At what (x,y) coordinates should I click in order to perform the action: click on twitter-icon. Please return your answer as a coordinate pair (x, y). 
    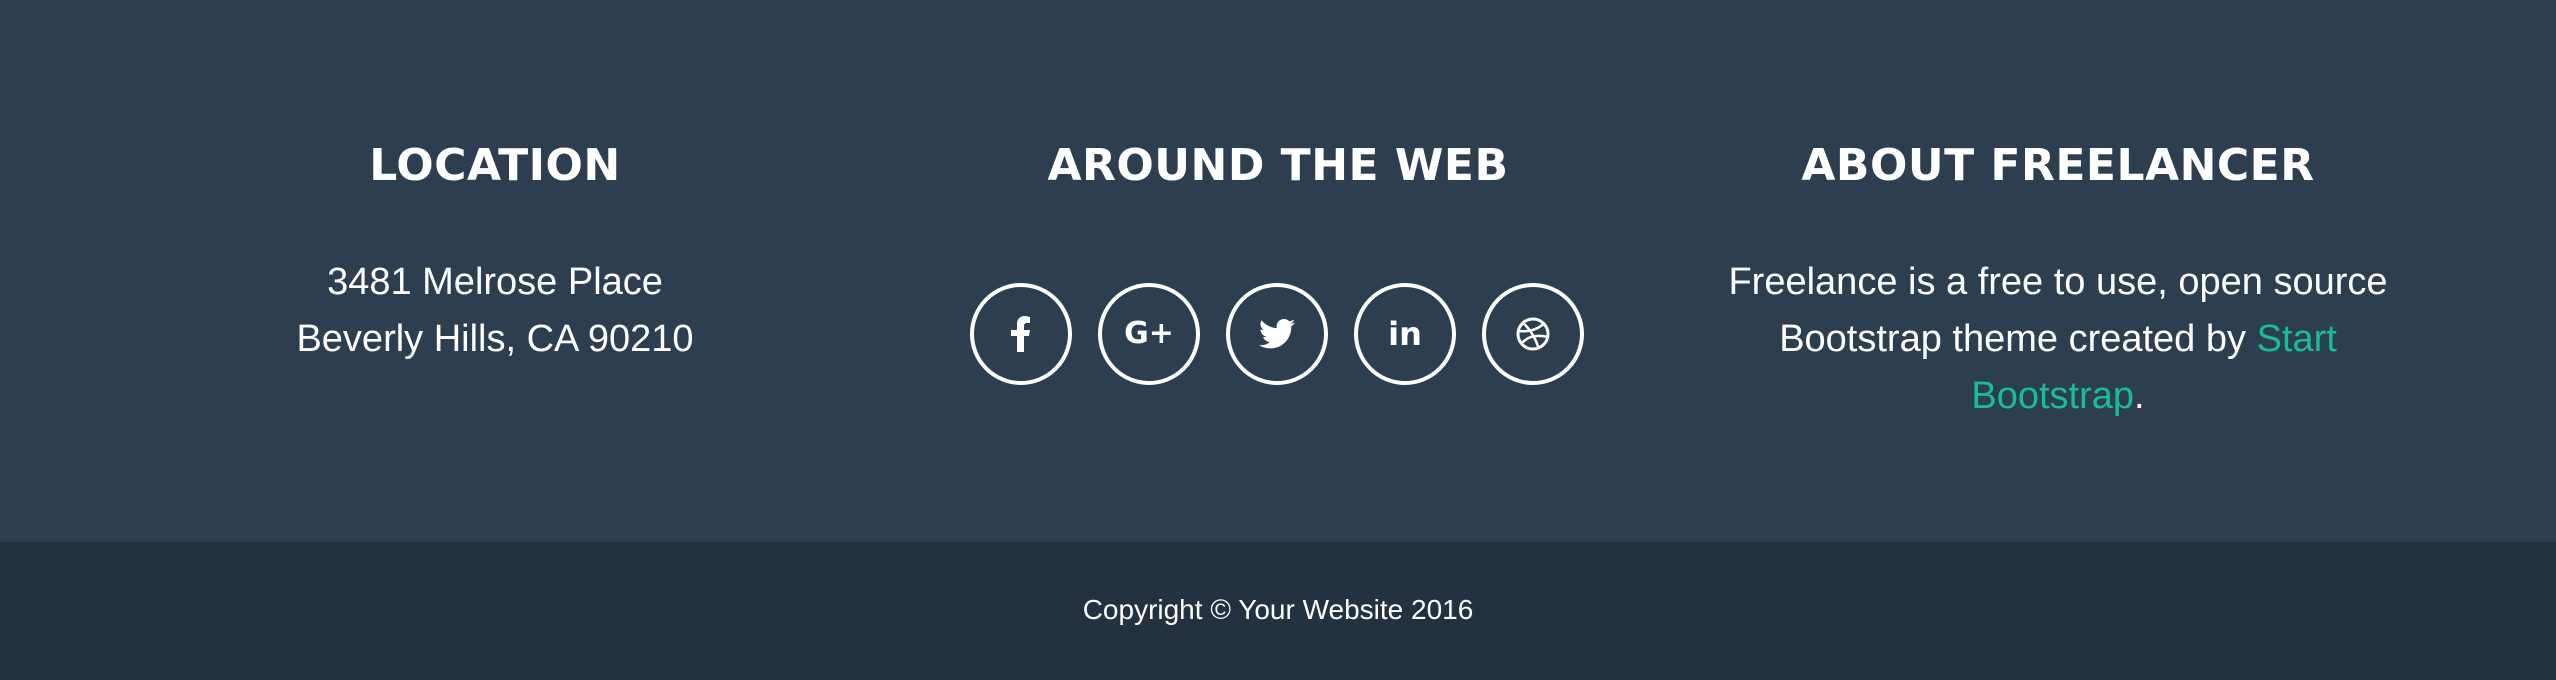
    Looking at the image, I should click on (1277, 334).